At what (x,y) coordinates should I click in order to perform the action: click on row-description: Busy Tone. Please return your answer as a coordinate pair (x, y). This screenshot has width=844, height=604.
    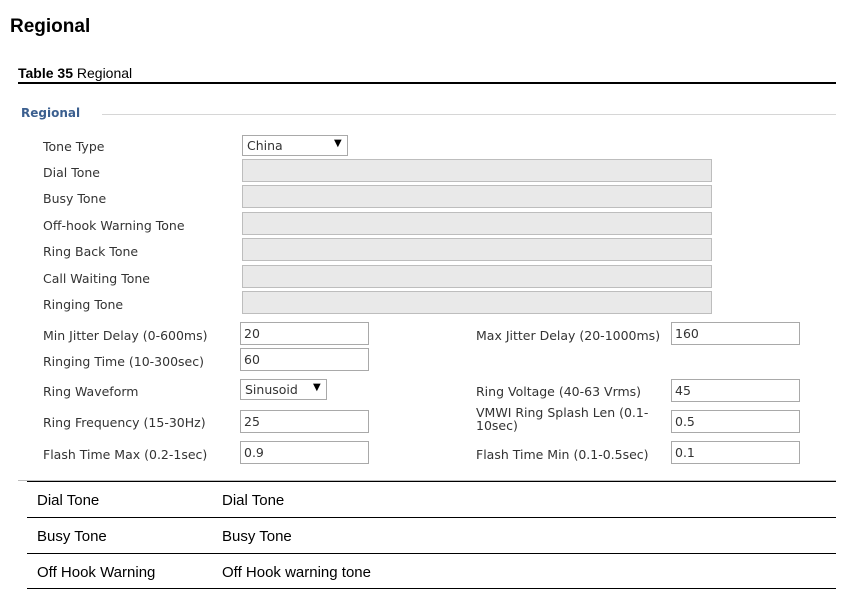
    Looking at the image, I should click on (257, 536).